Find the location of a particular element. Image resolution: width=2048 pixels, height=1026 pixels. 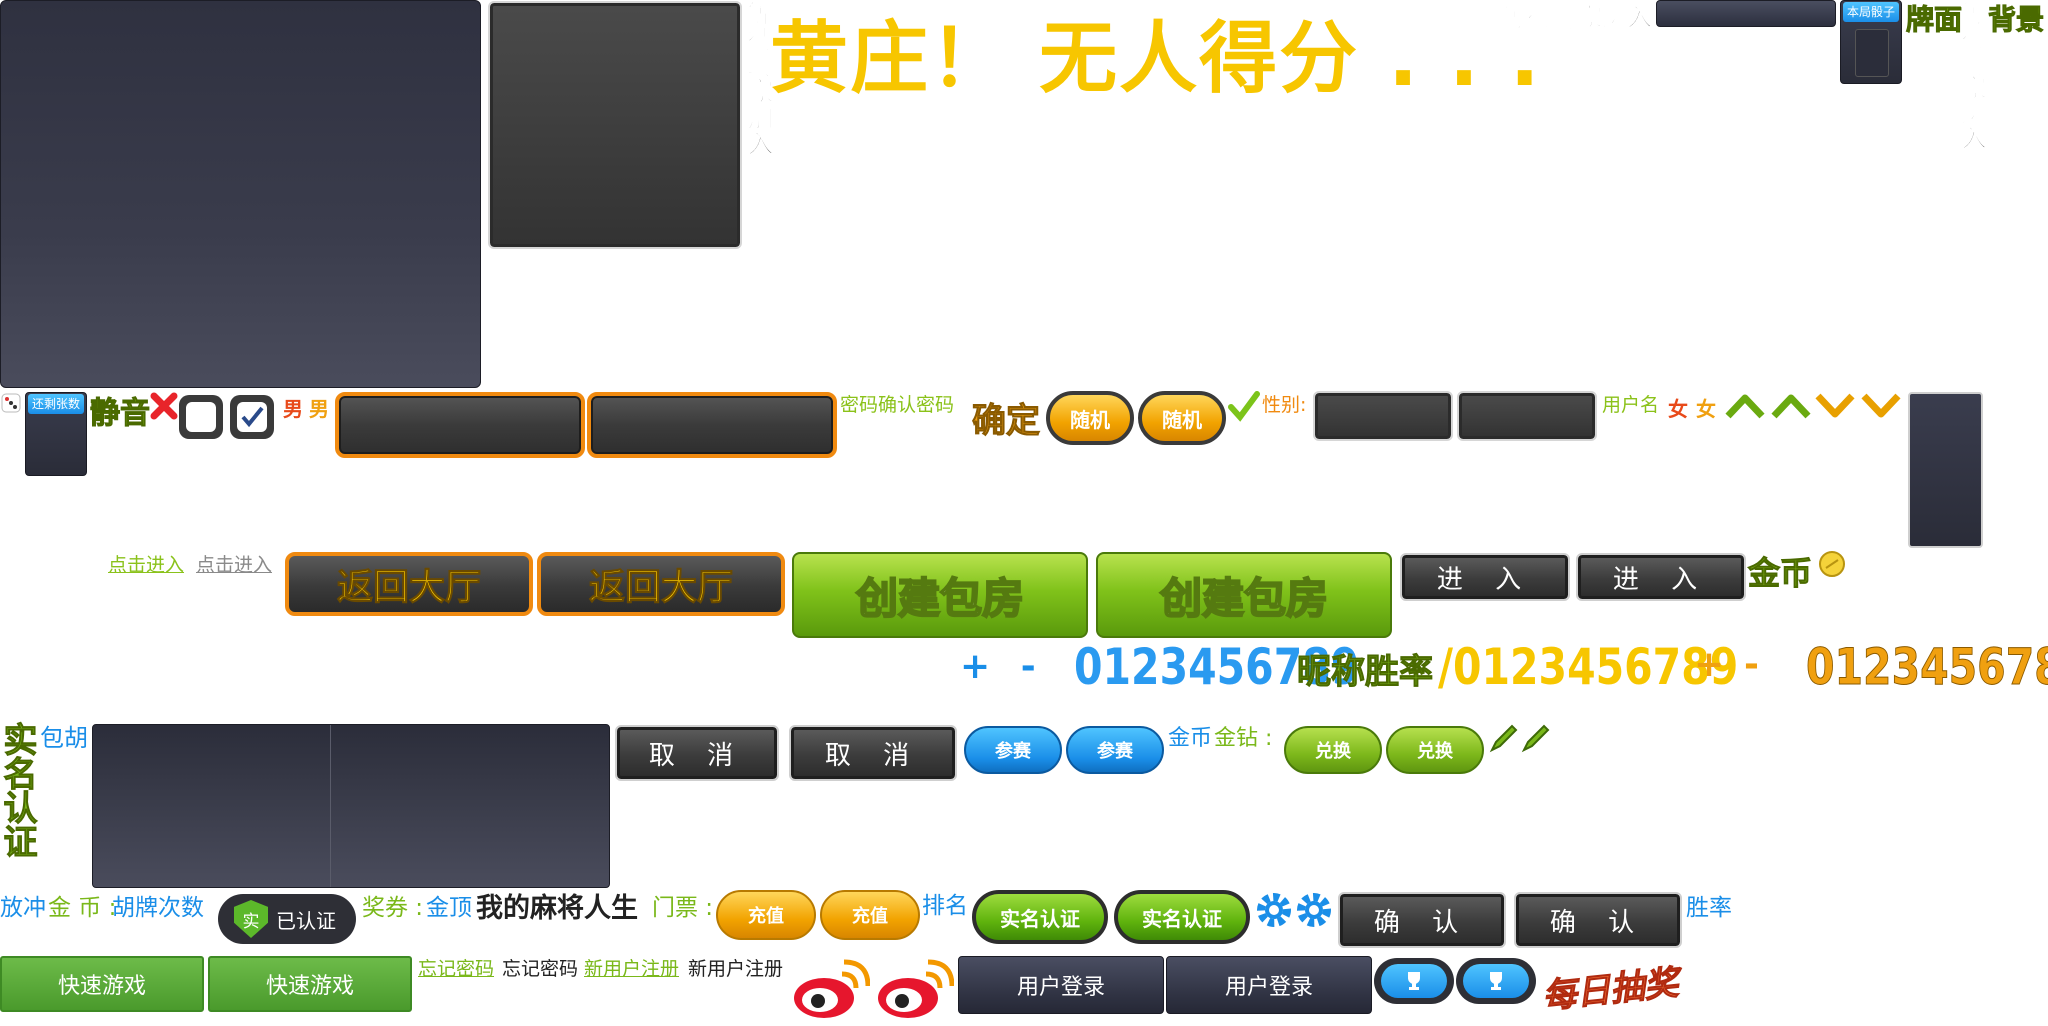

enter-button-a: 进 入 is located at coordinates (1485, 577).